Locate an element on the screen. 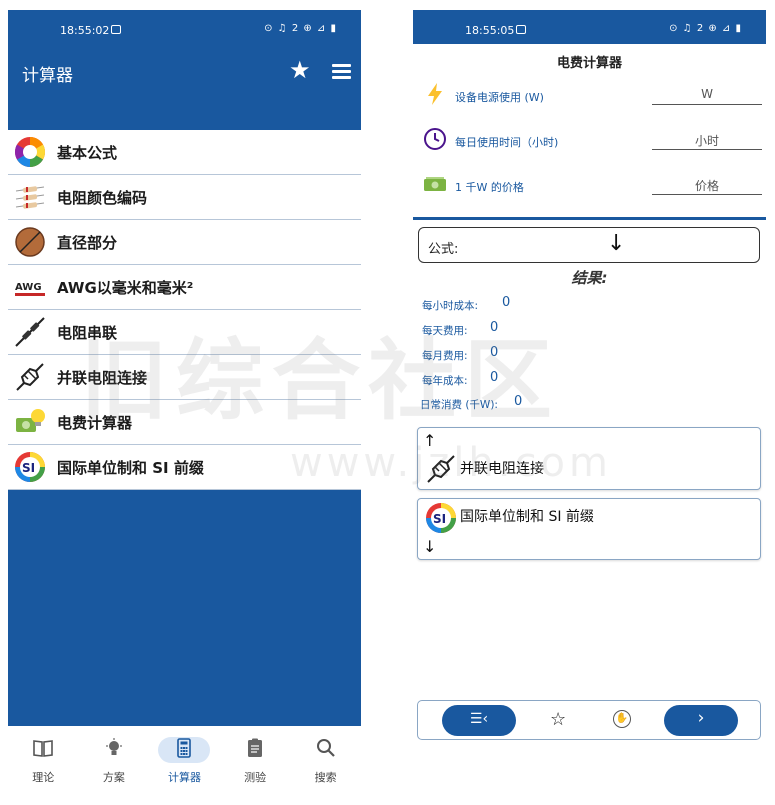  result-title: 结果: is located at coordinates (589, 278).